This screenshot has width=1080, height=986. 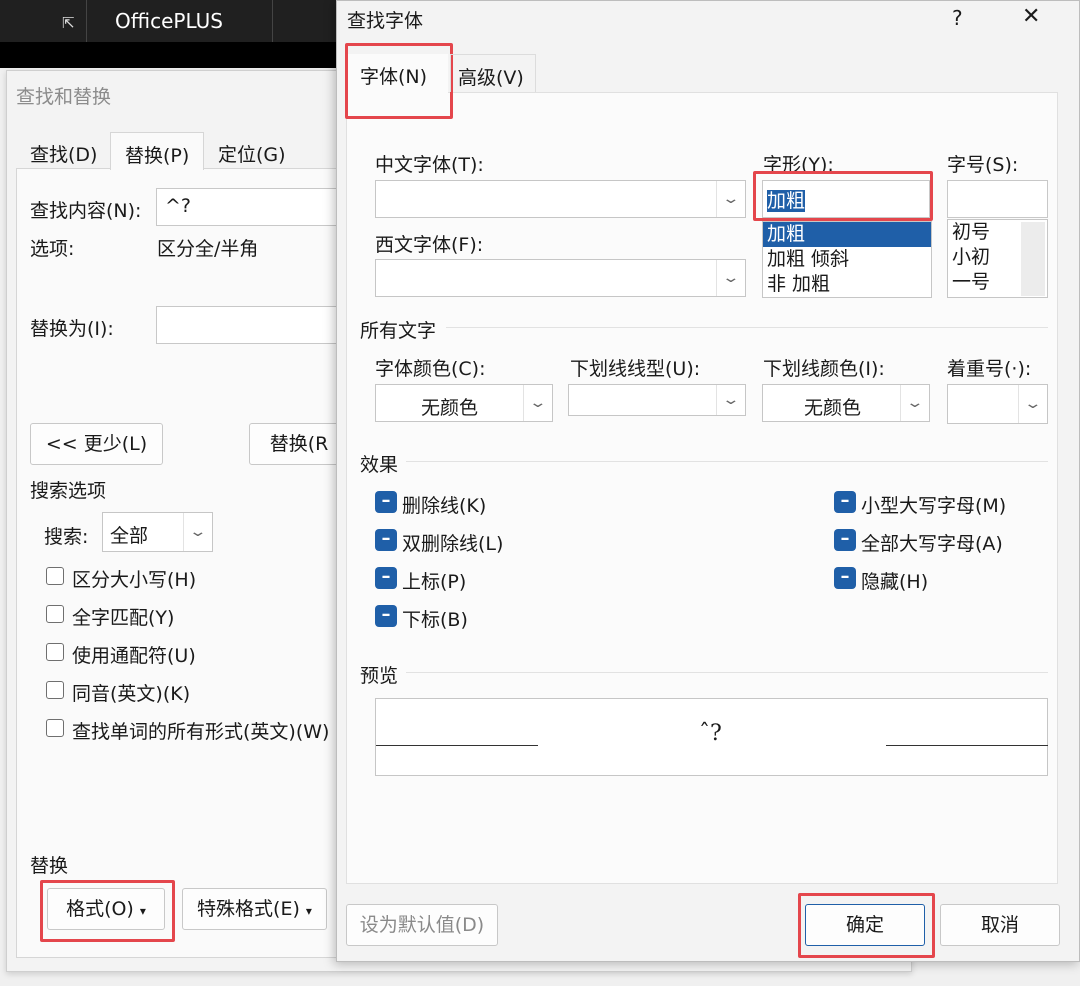 I want to click on resize-icon: ⇱, so click(x=71, y=23).